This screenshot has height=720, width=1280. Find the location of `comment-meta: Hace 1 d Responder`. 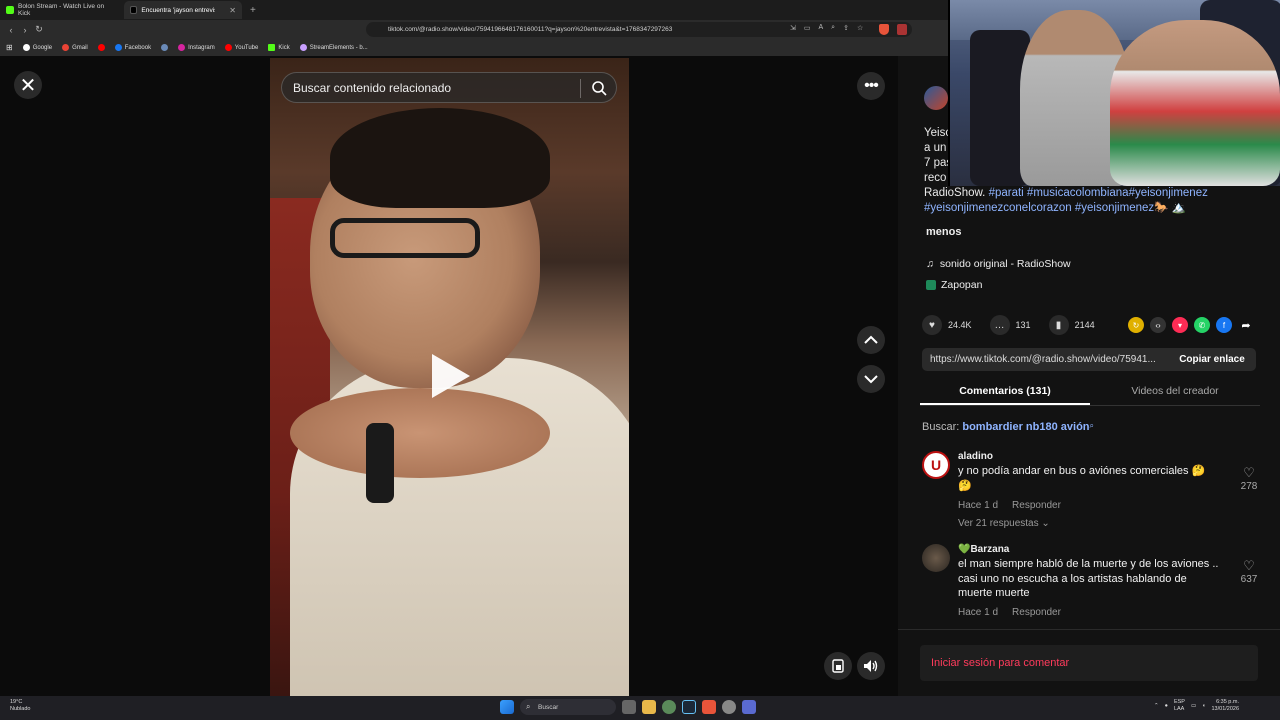

comment-meta: Hace 1 d Responder is located at coordinates (1009, 505).